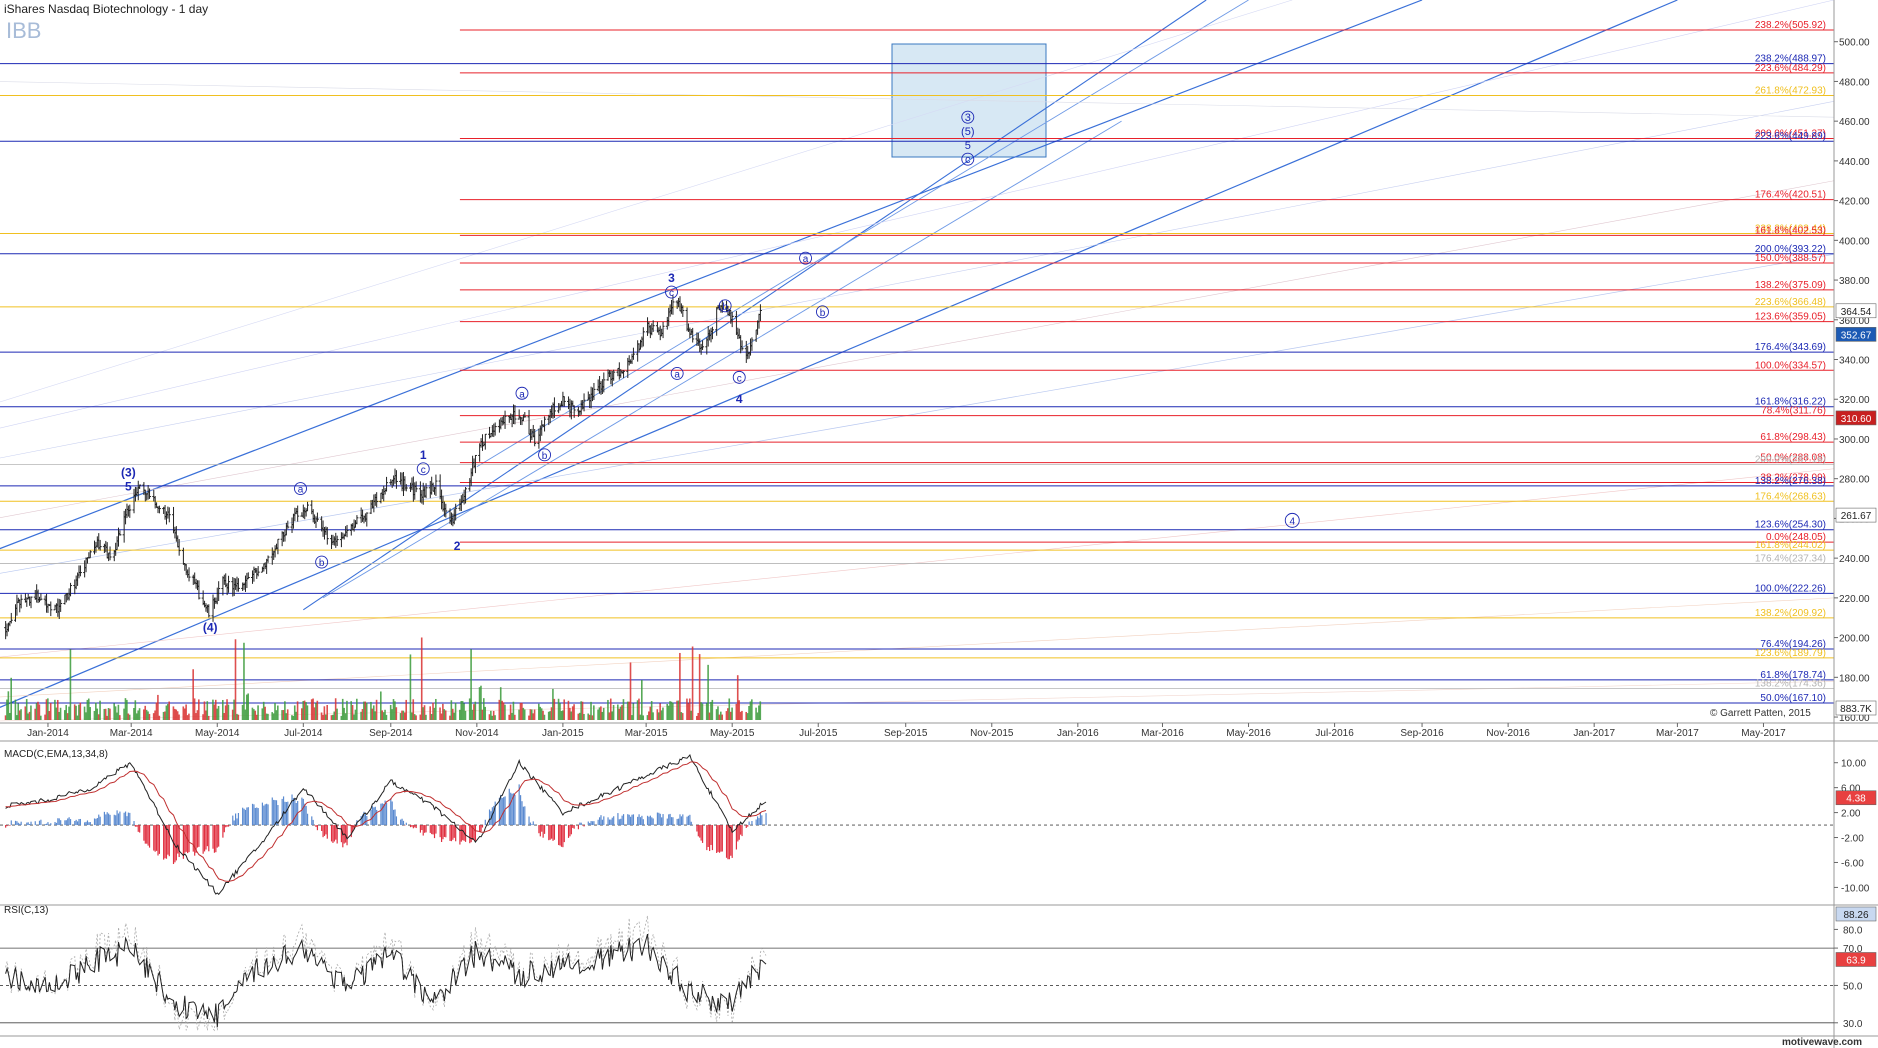 This screenshot has height=1048, width=1878. I want to click on fib-label: 138.2%(174.36), so click(1790, 684).